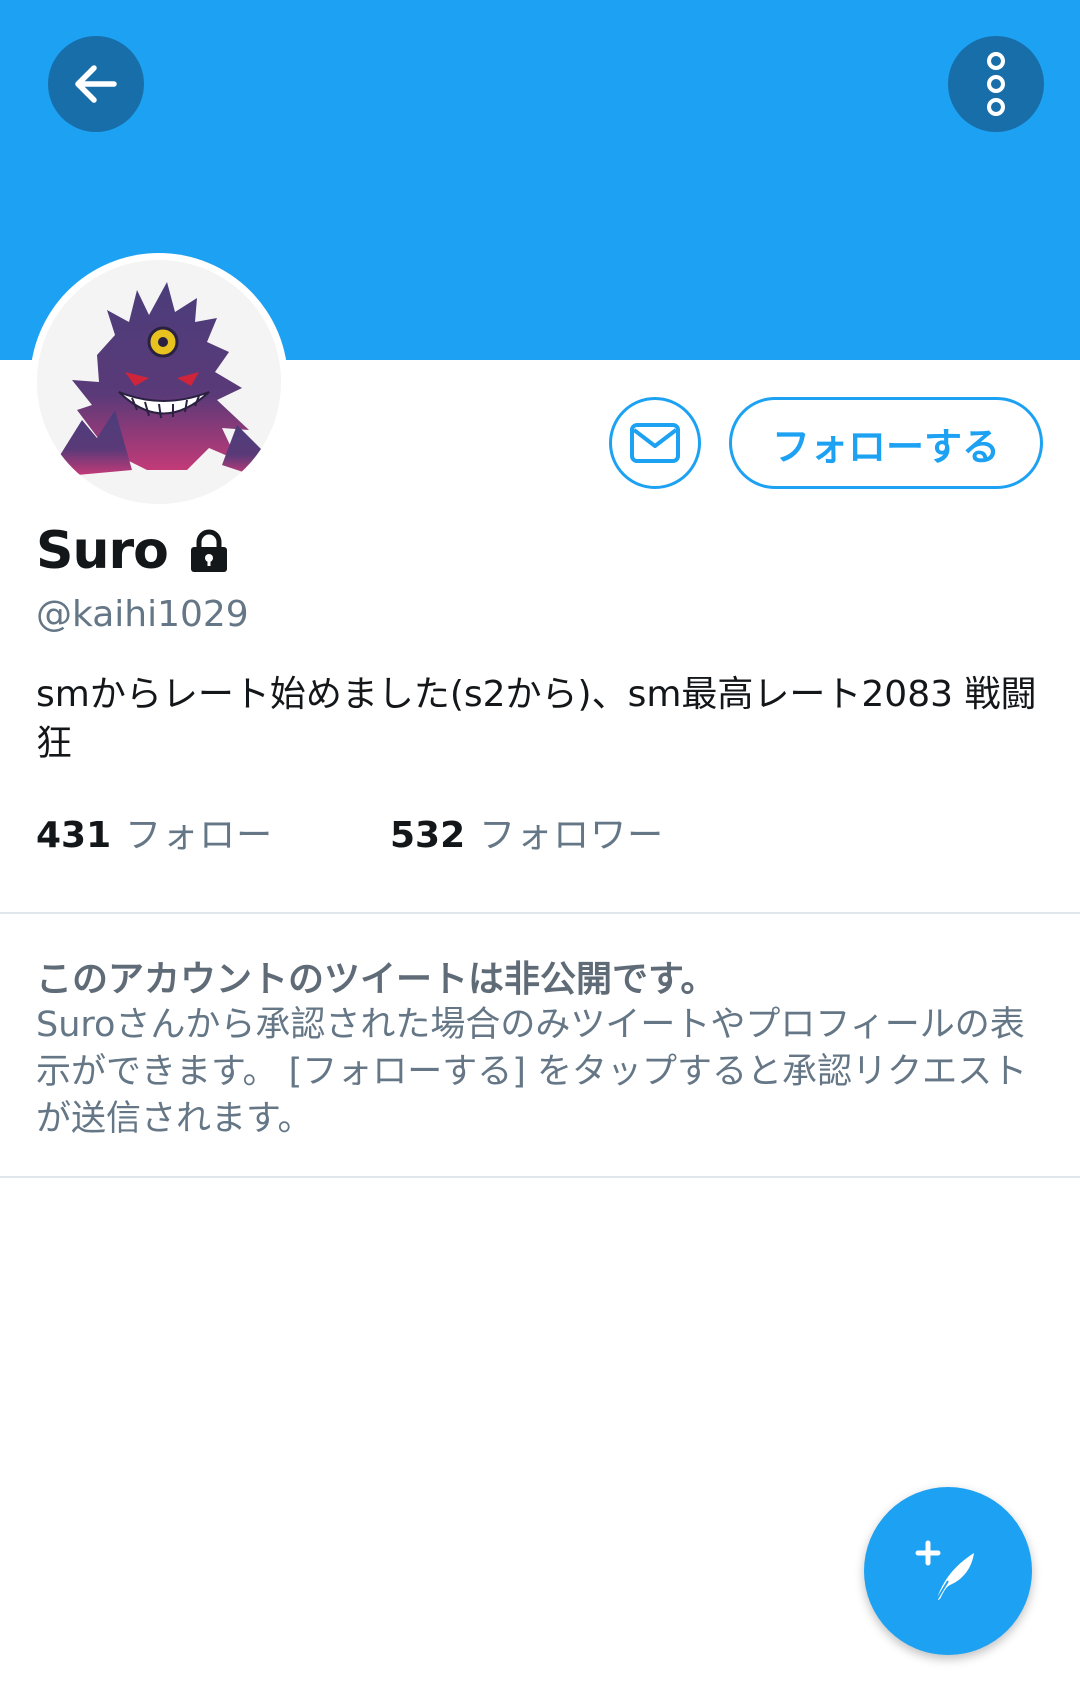 The height and width of the screenshot is (1704, 1080). I want to click on compose-tweet-icon, so click(944, 1571).